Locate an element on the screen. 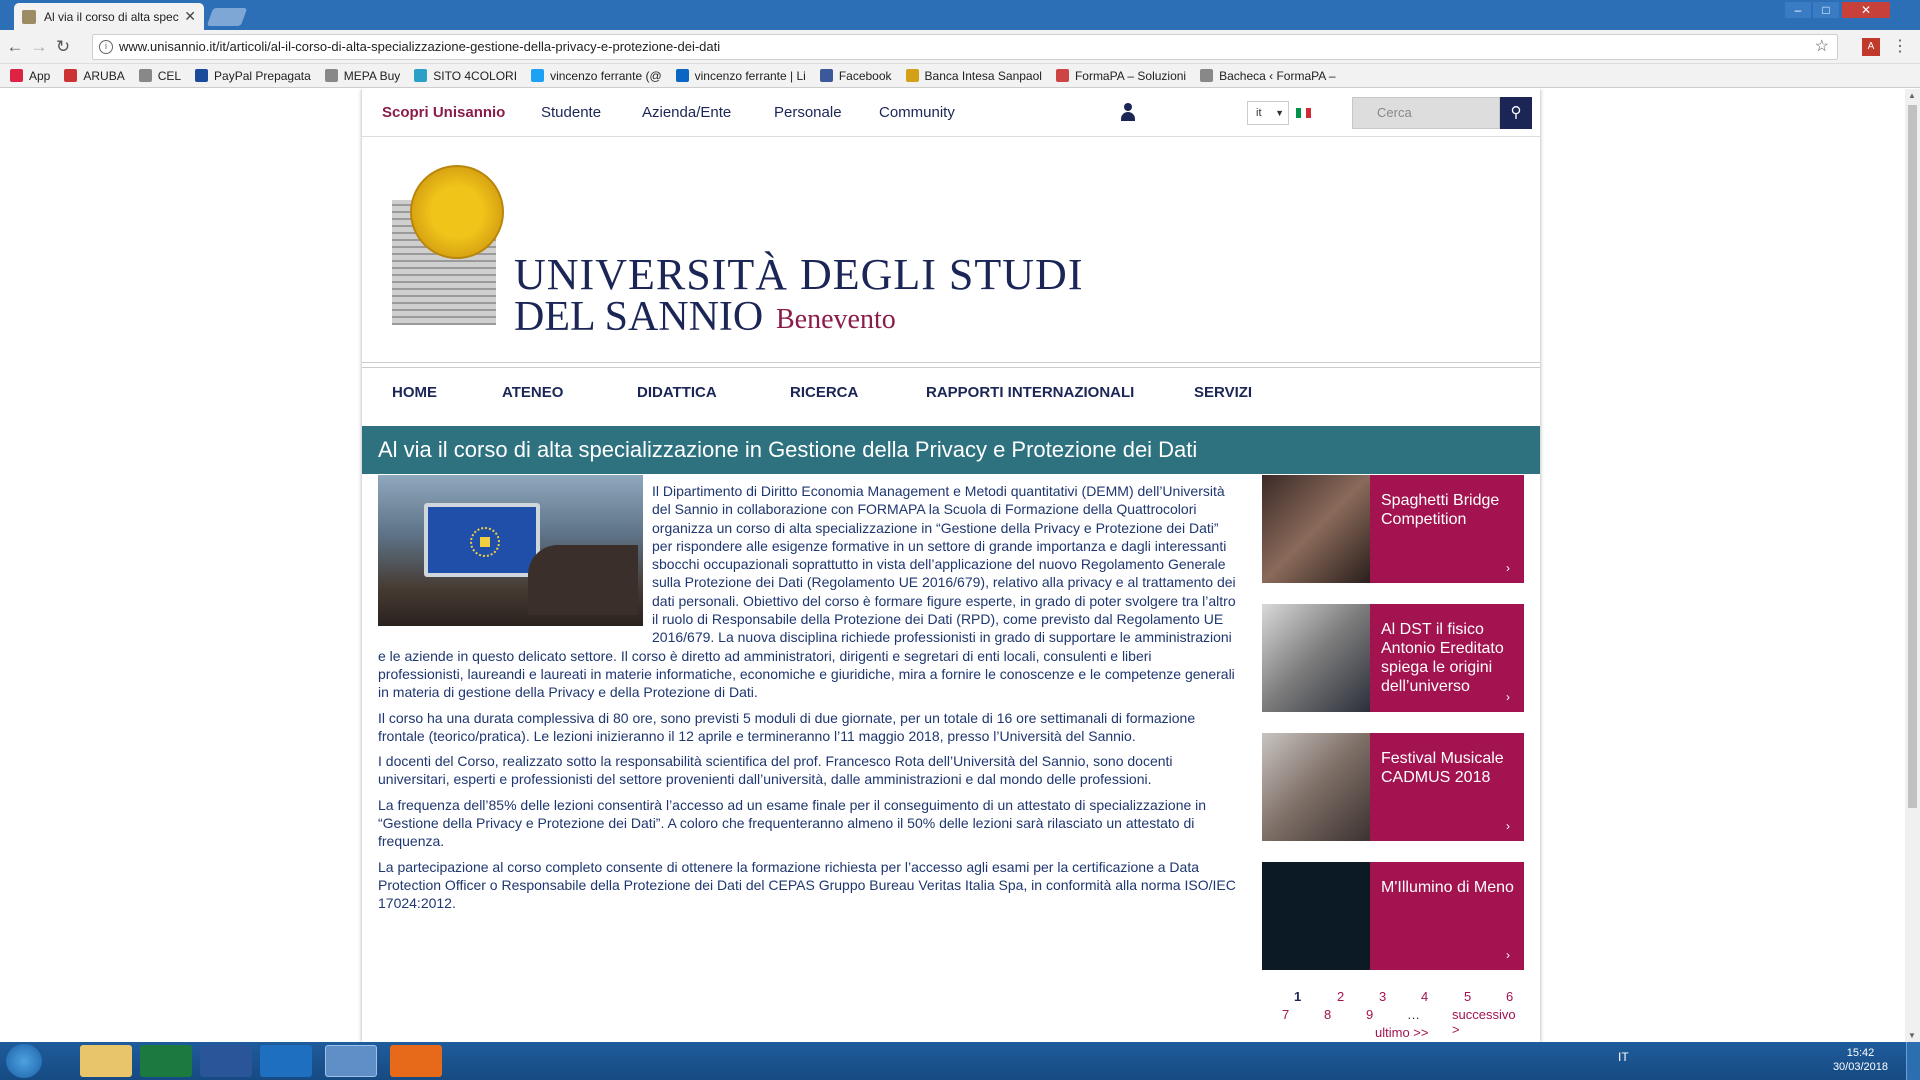  file-explorer-icon is located at coordinates (106, 1061).